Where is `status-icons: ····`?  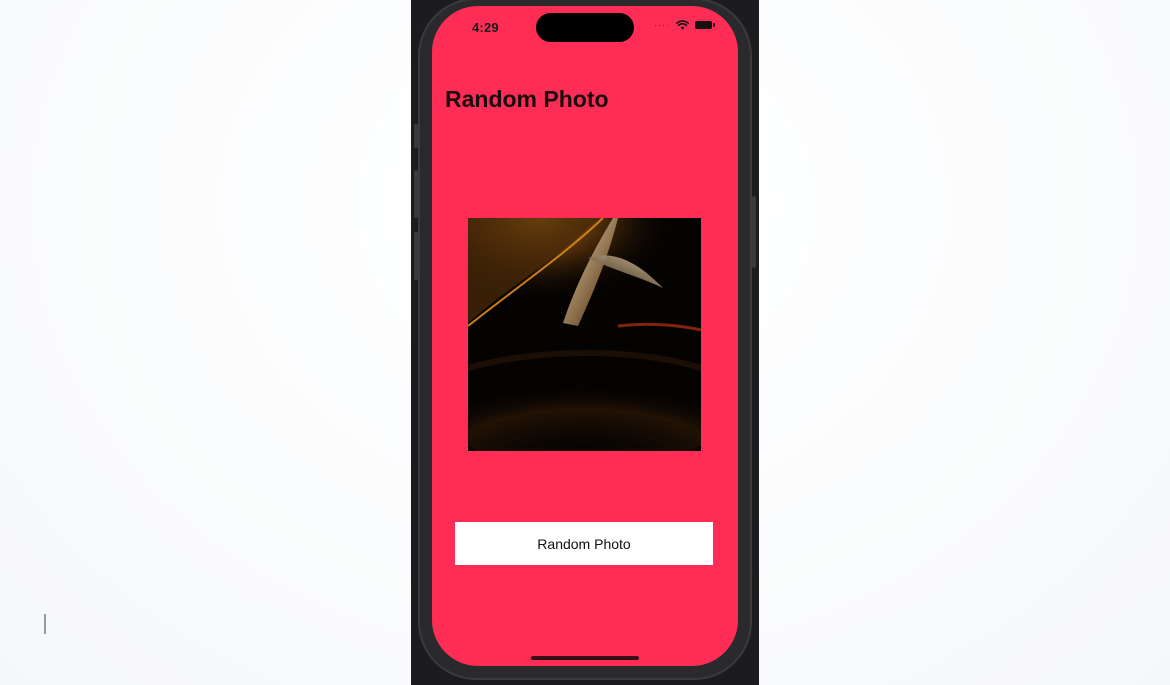
status-icons: ···· is located at coordinates (684, 25).